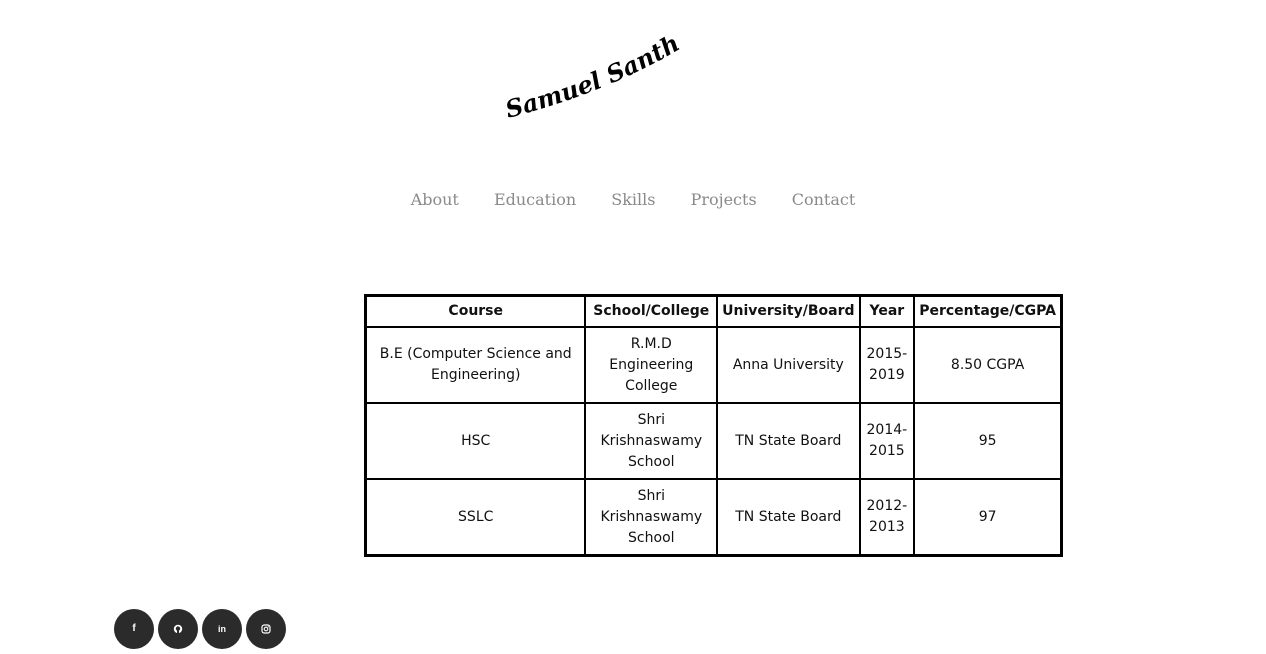  I want to click on nav-skills: Skills, so click(633, 199).